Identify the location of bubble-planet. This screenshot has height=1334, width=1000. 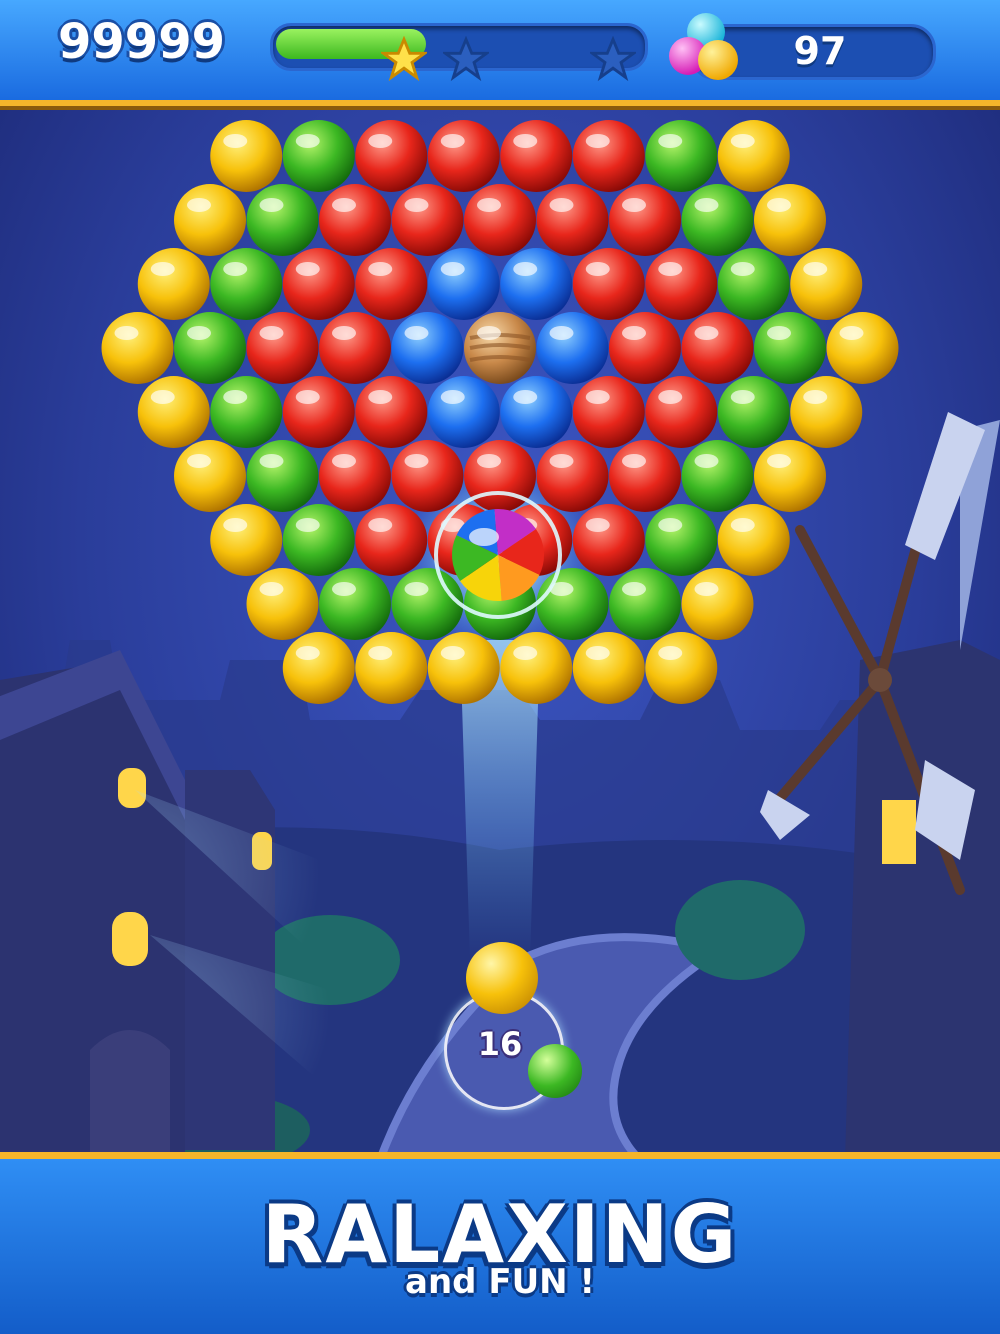
(500, 348).